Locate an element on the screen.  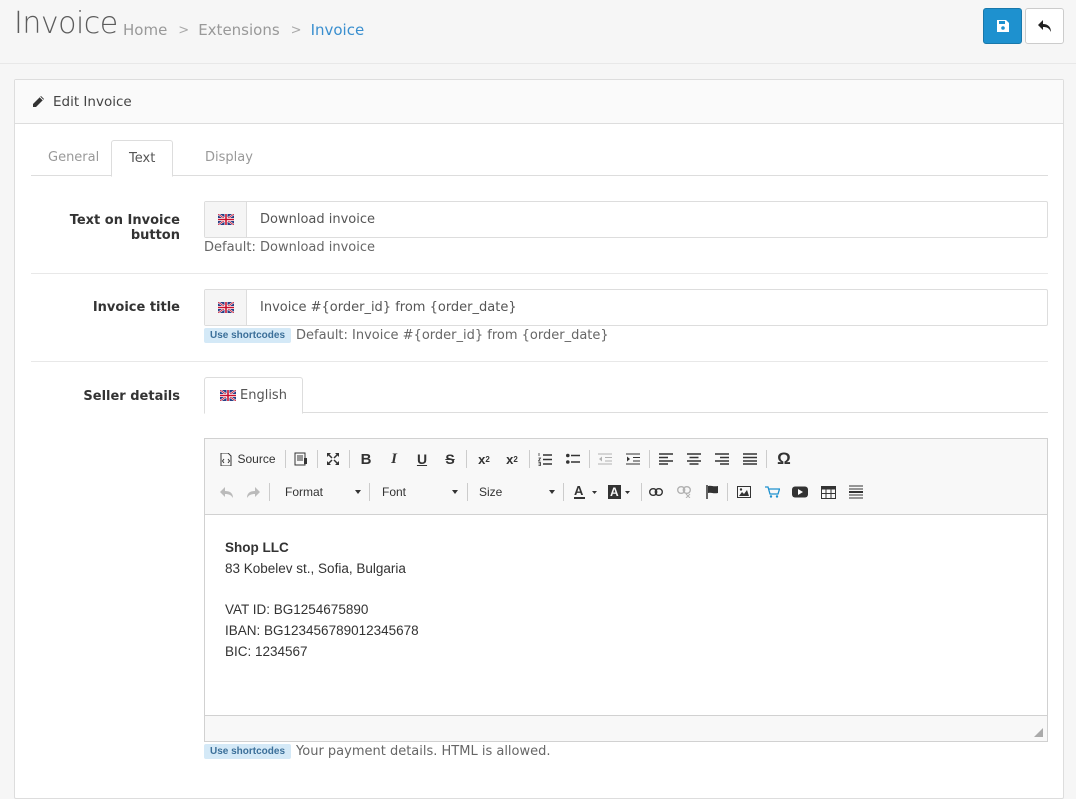
unlink-icon is located at coordinates (684, 492).